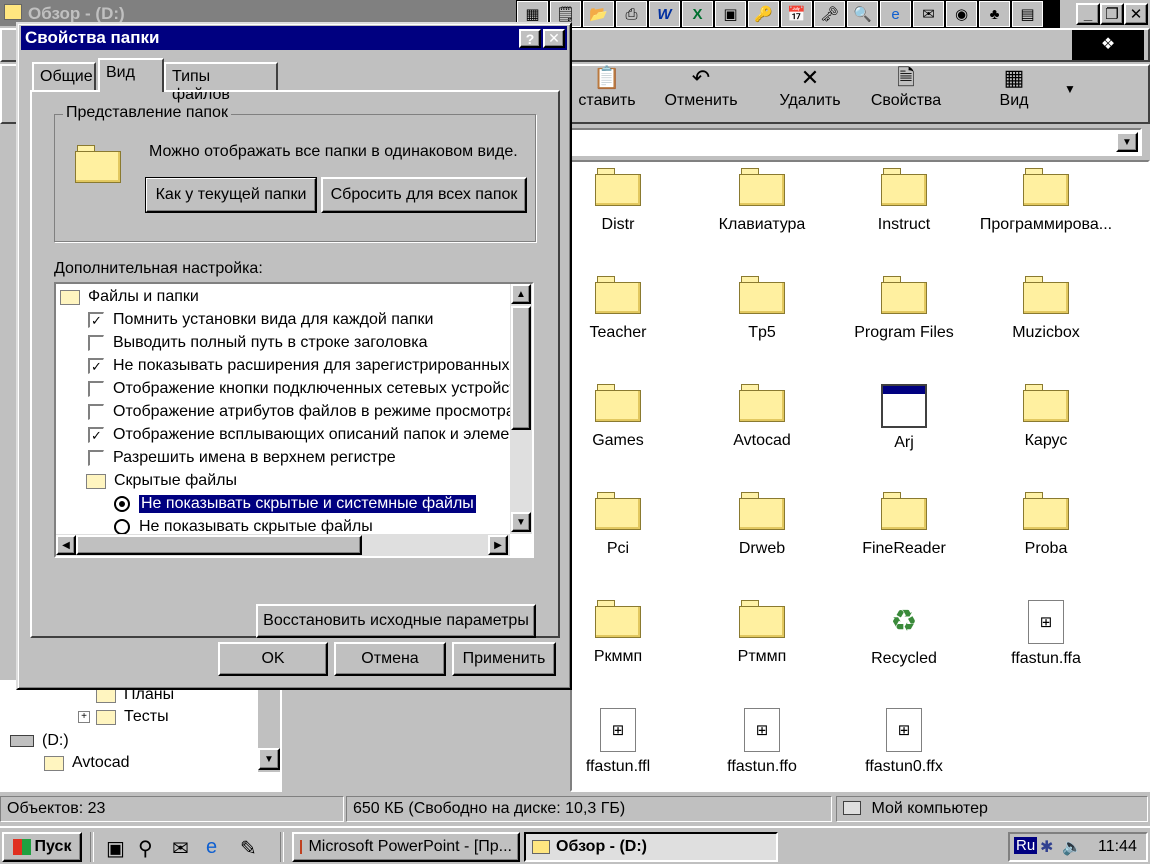 The width and height of the screenshot is (1150, 864). Describe the element at coordinates (904, 418) in the screenshot. I see `file-item: Arj` at that location.